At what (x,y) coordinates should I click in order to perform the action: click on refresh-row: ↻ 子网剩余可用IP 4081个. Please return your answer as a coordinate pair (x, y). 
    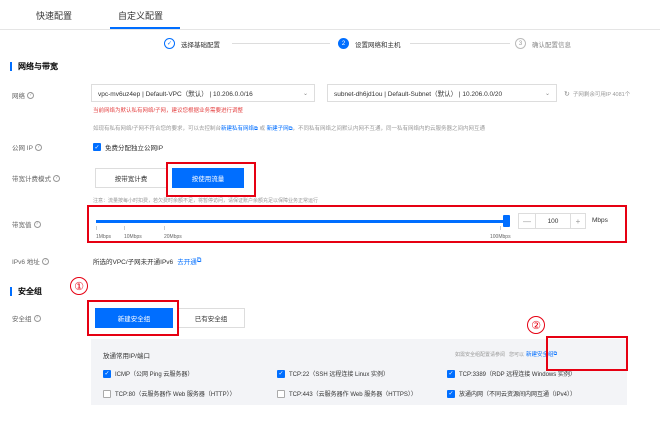
    Looking at the image, I should click on (597, 94).